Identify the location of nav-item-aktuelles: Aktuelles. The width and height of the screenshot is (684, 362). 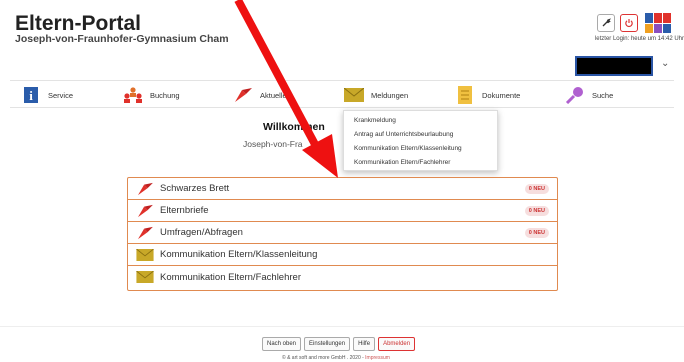
(261, 95).